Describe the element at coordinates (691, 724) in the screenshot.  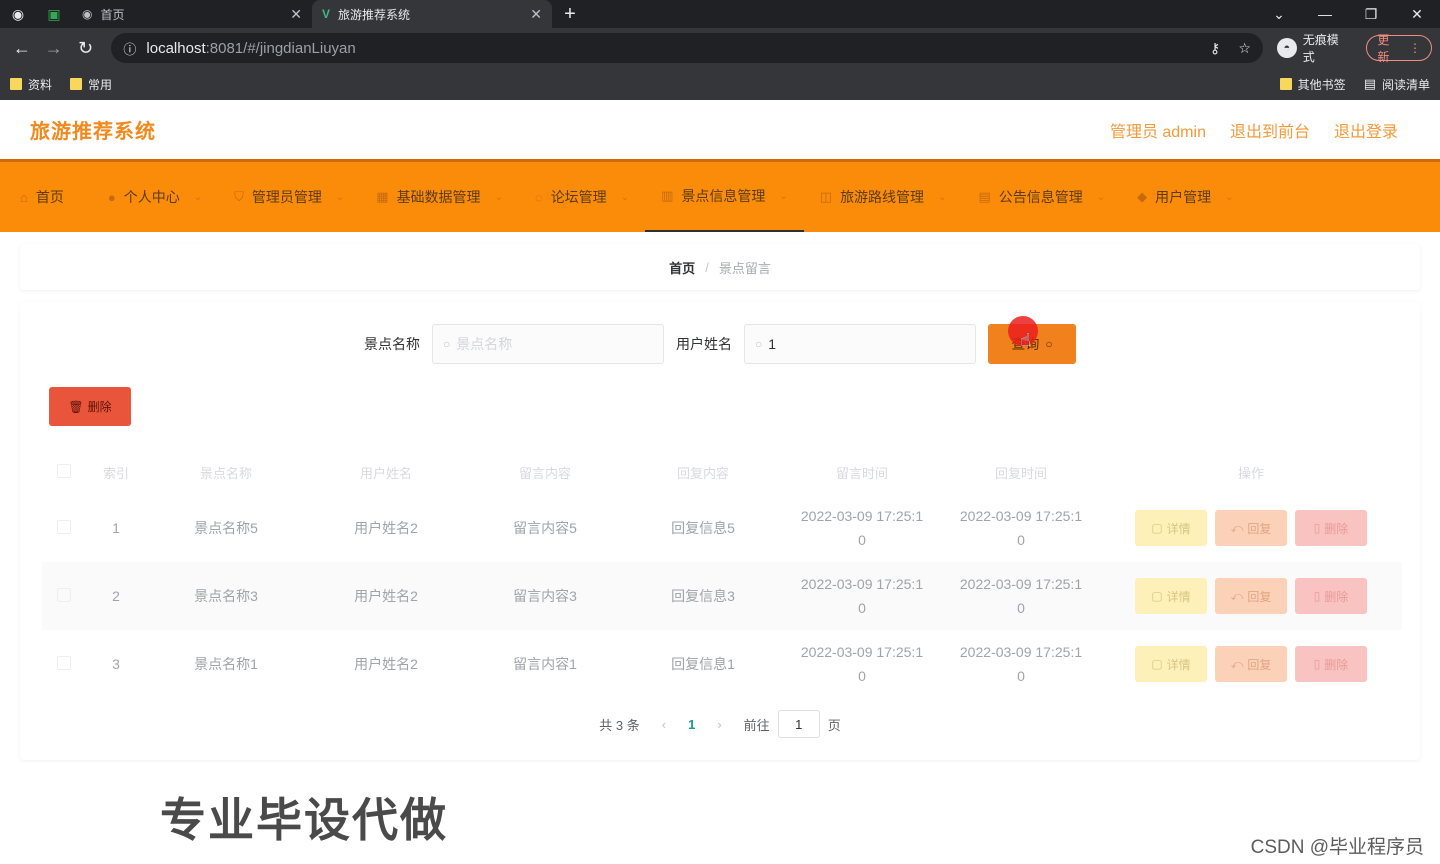
I see `page-number-current: 1` at that location.